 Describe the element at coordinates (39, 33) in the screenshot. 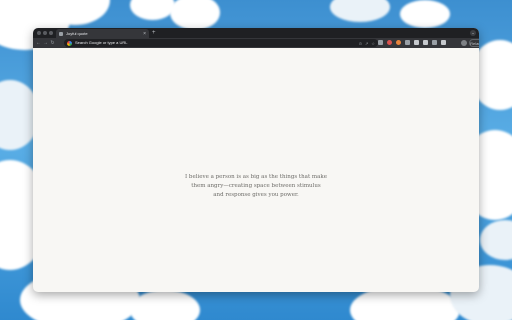

I see `close-window-button` at that location.